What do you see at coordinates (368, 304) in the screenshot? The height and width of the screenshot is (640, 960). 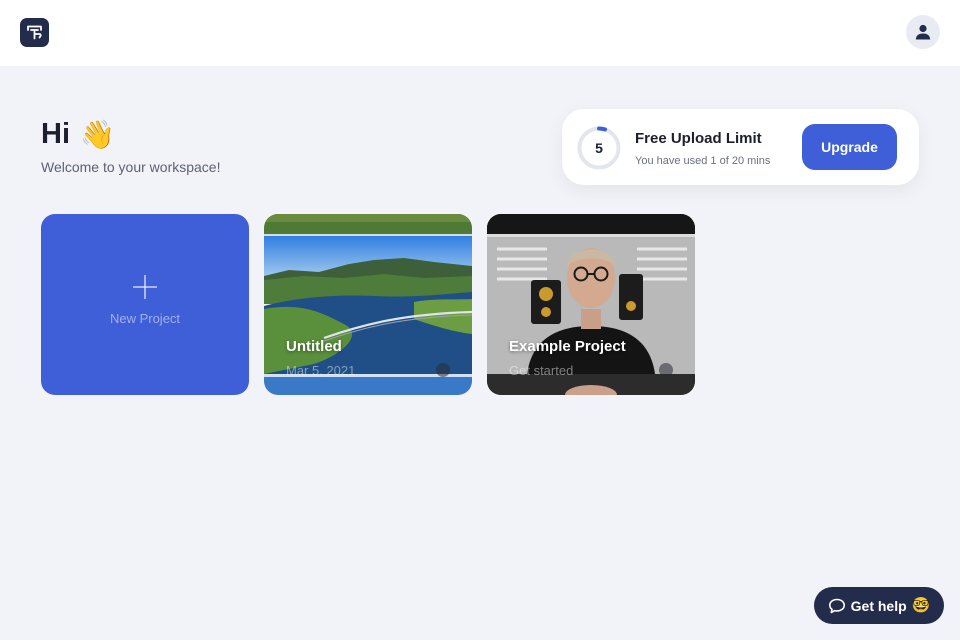 I see `project-card-untitled: Untitled Mar 5, 2021` at bounding box center [368, 304].